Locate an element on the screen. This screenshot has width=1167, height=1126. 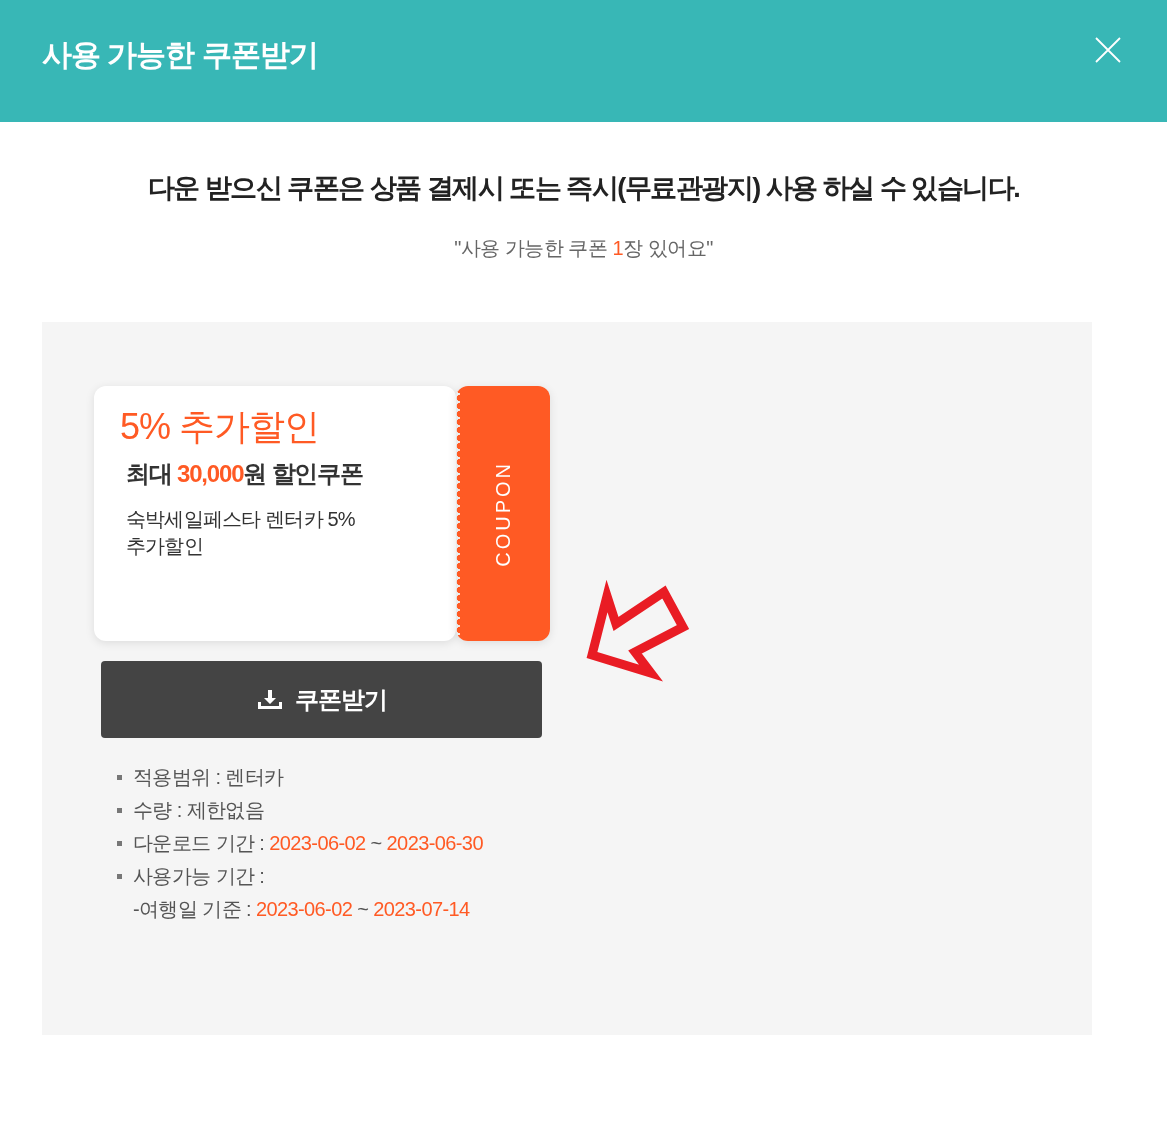
detail-text: 적용범위 : 렌터카 is located at coordinates (208, 777).